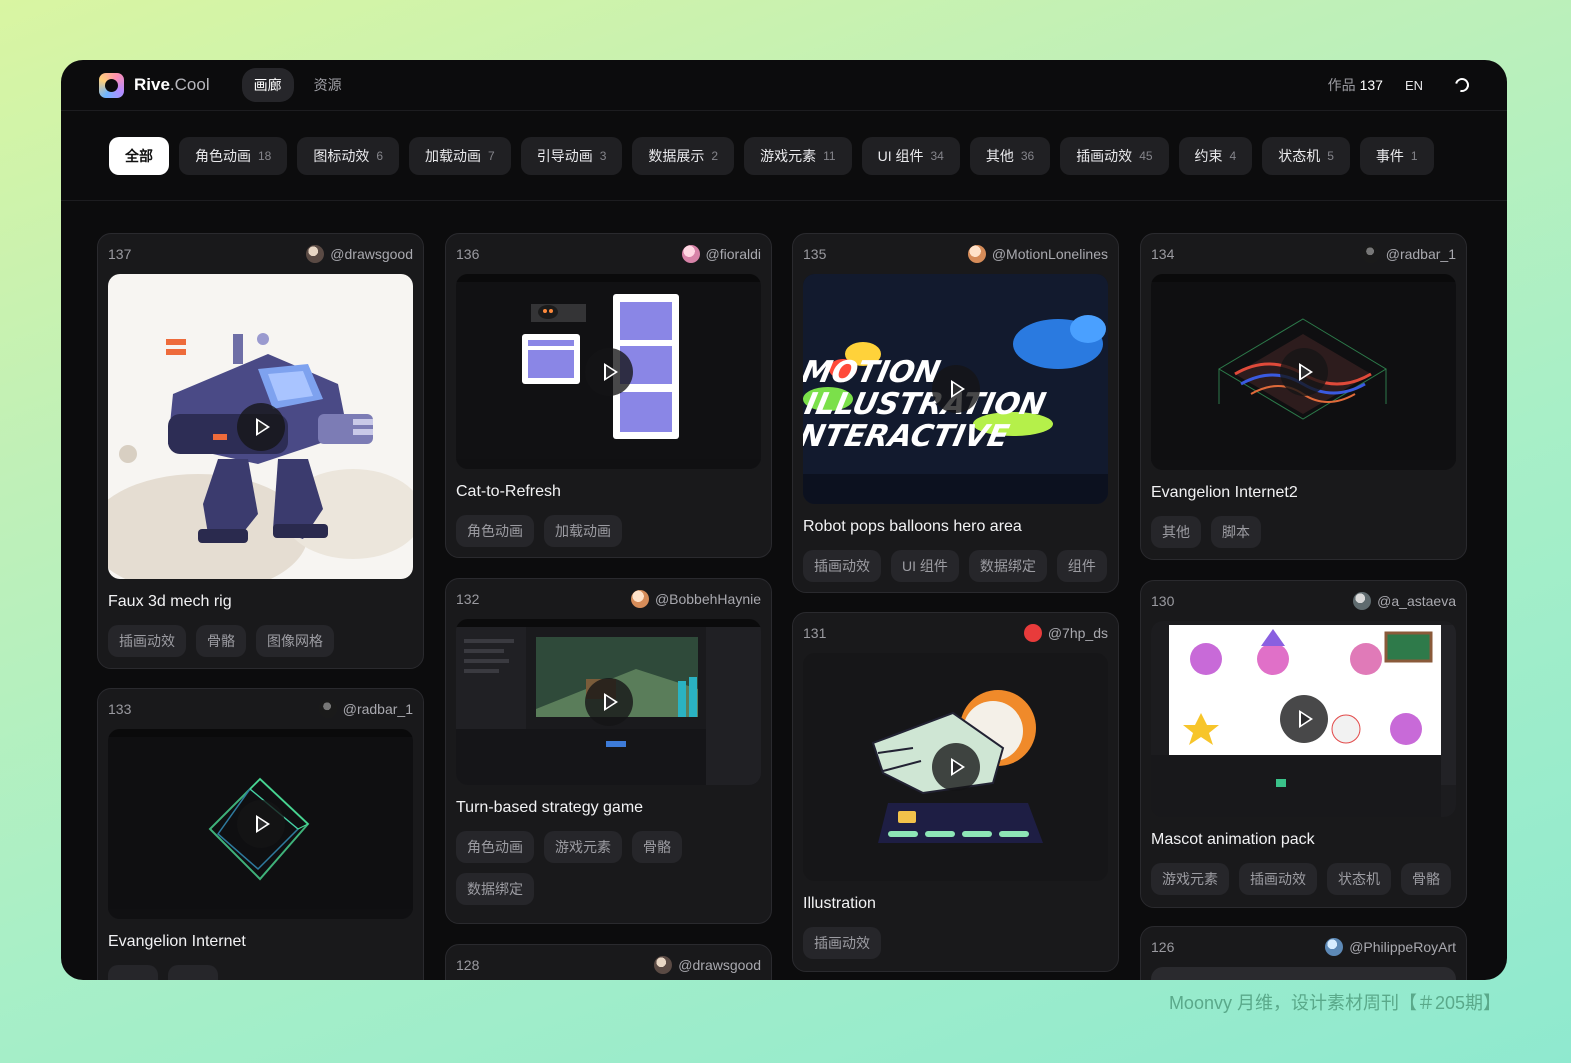 The width and height of the screenshot is (1571, 1063). Describe the element at coordinates (1037, 254) in the screenshot. I see `card-author: @MotionLonelines` at that location.